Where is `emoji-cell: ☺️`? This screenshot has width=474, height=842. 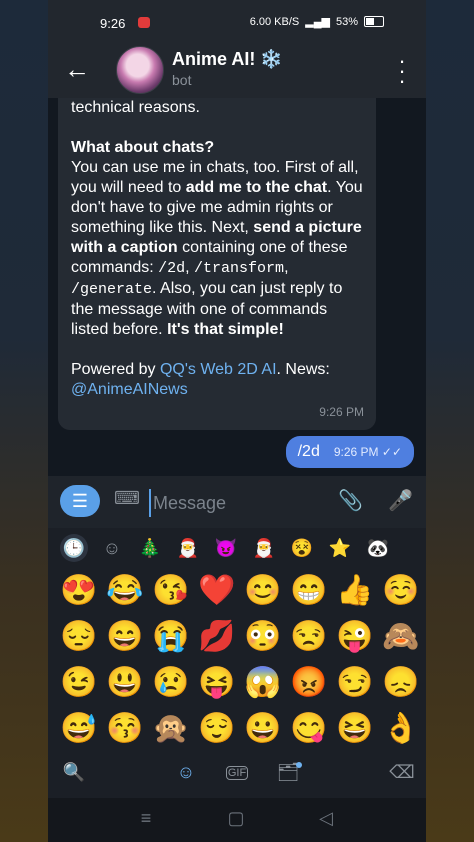
emoji-cell: ☺️ is located at coordinates (401, 591).